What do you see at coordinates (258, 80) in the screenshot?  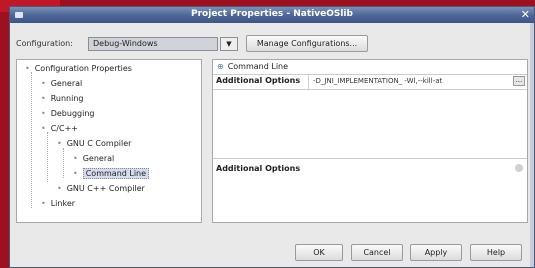 I see `property-name: Additional Options` at bounding box center [258, 80].